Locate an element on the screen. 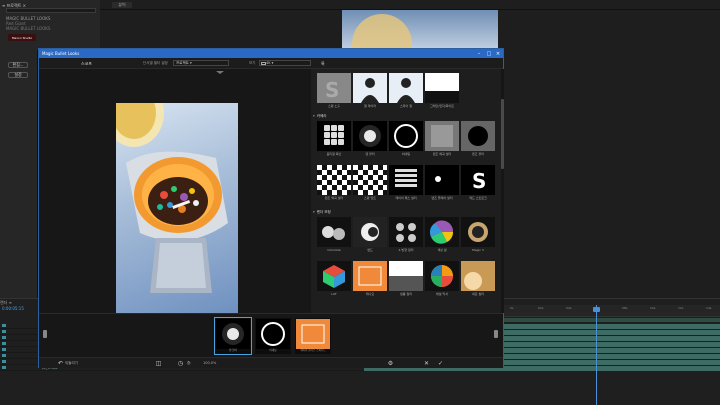  look-tool-tile: Colorista is located at coordinates (334, 235).